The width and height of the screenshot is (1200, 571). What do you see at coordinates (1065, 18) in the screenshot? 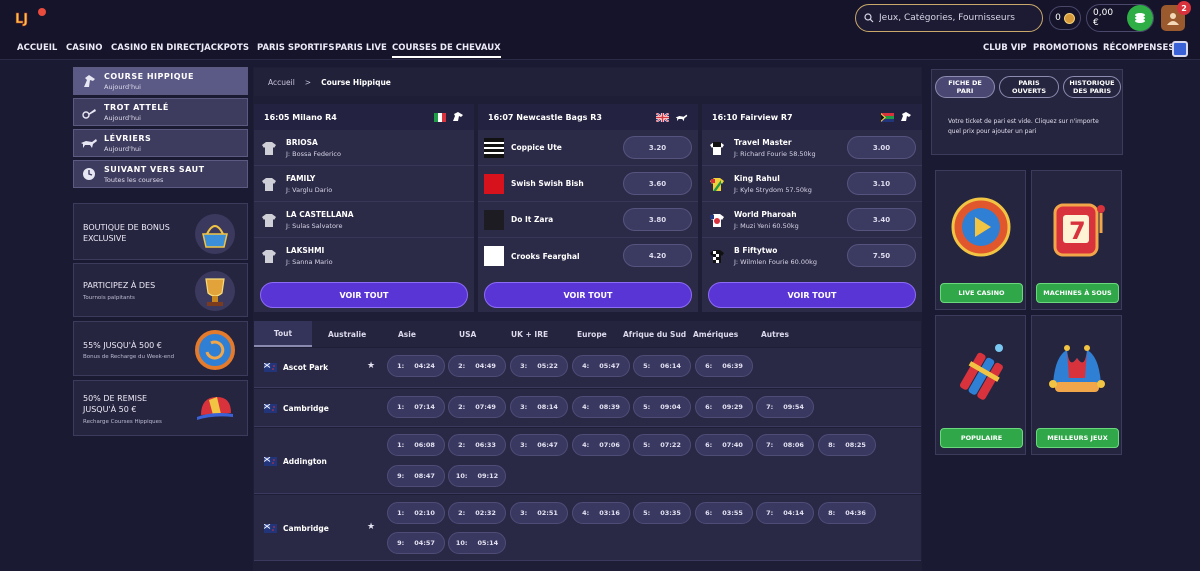
I see `coins-counter: 0` at bounding box center [1065, 18].